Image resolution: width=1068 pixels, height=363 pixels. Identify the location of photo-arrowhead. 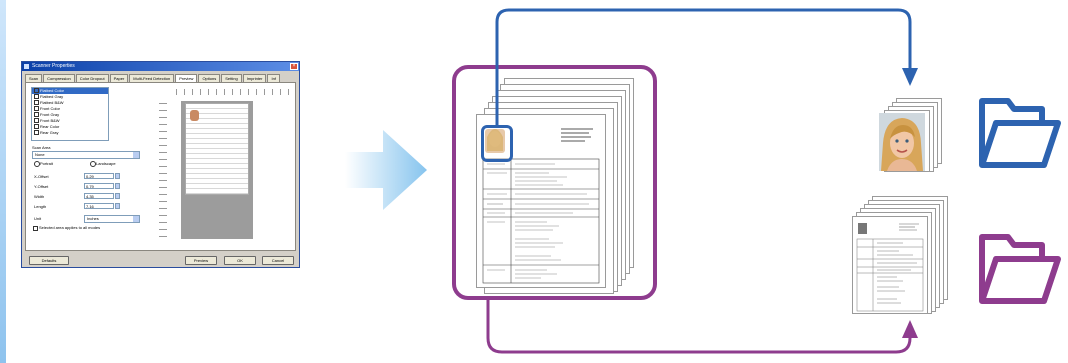
(910, 77).